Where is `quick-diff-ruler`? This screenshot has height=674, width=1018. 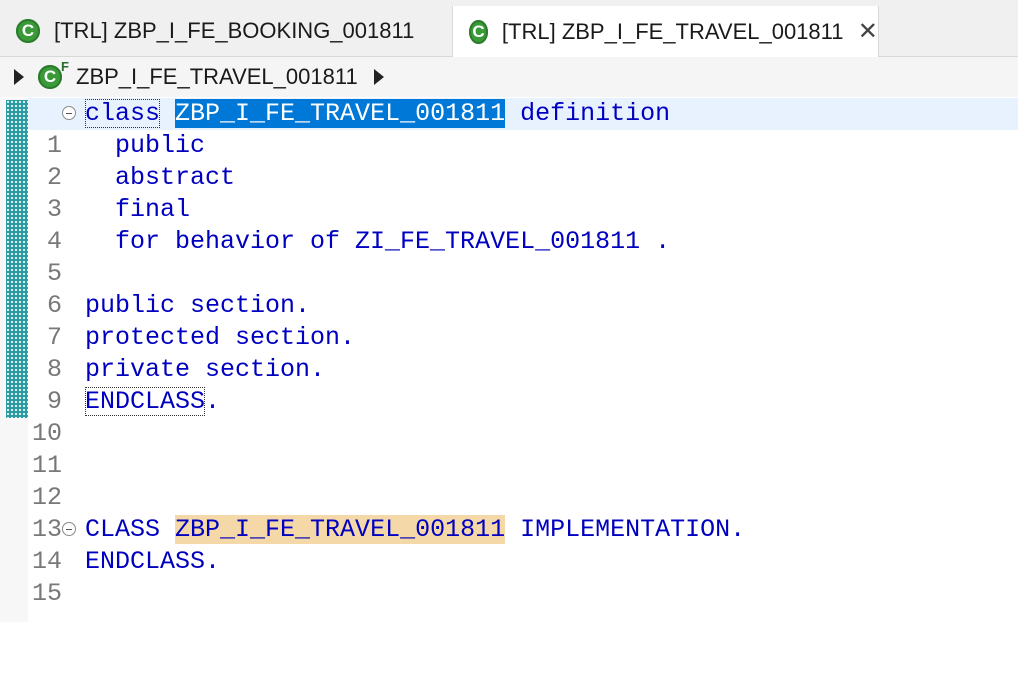 quick-diff-ruler is located at coordinates (14, 360).